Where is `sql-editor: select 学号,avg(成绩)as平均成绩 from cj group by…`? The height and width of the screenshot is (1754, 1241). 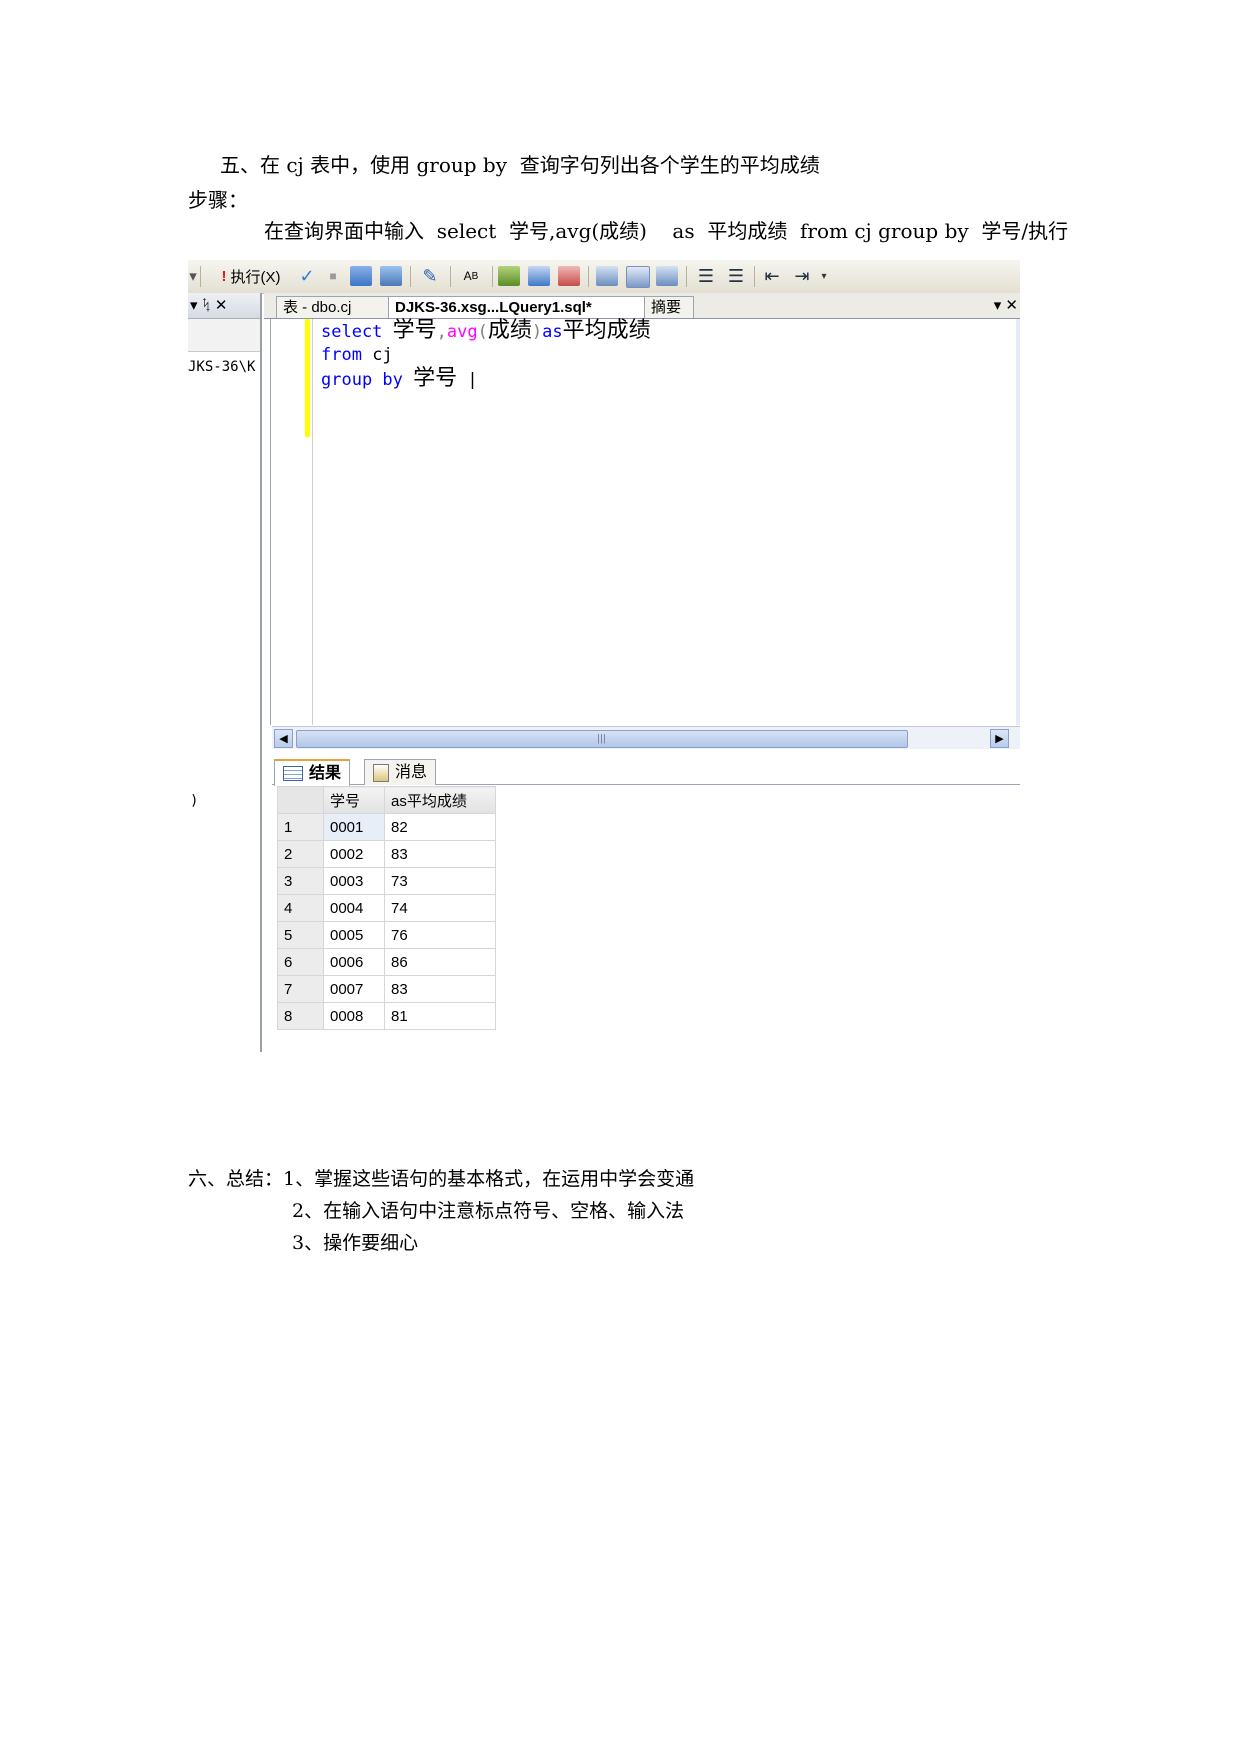
sql-editor: select 学号,avg(成绩)as平均成绩 from cj group by… is located at coordinates (640, 522).